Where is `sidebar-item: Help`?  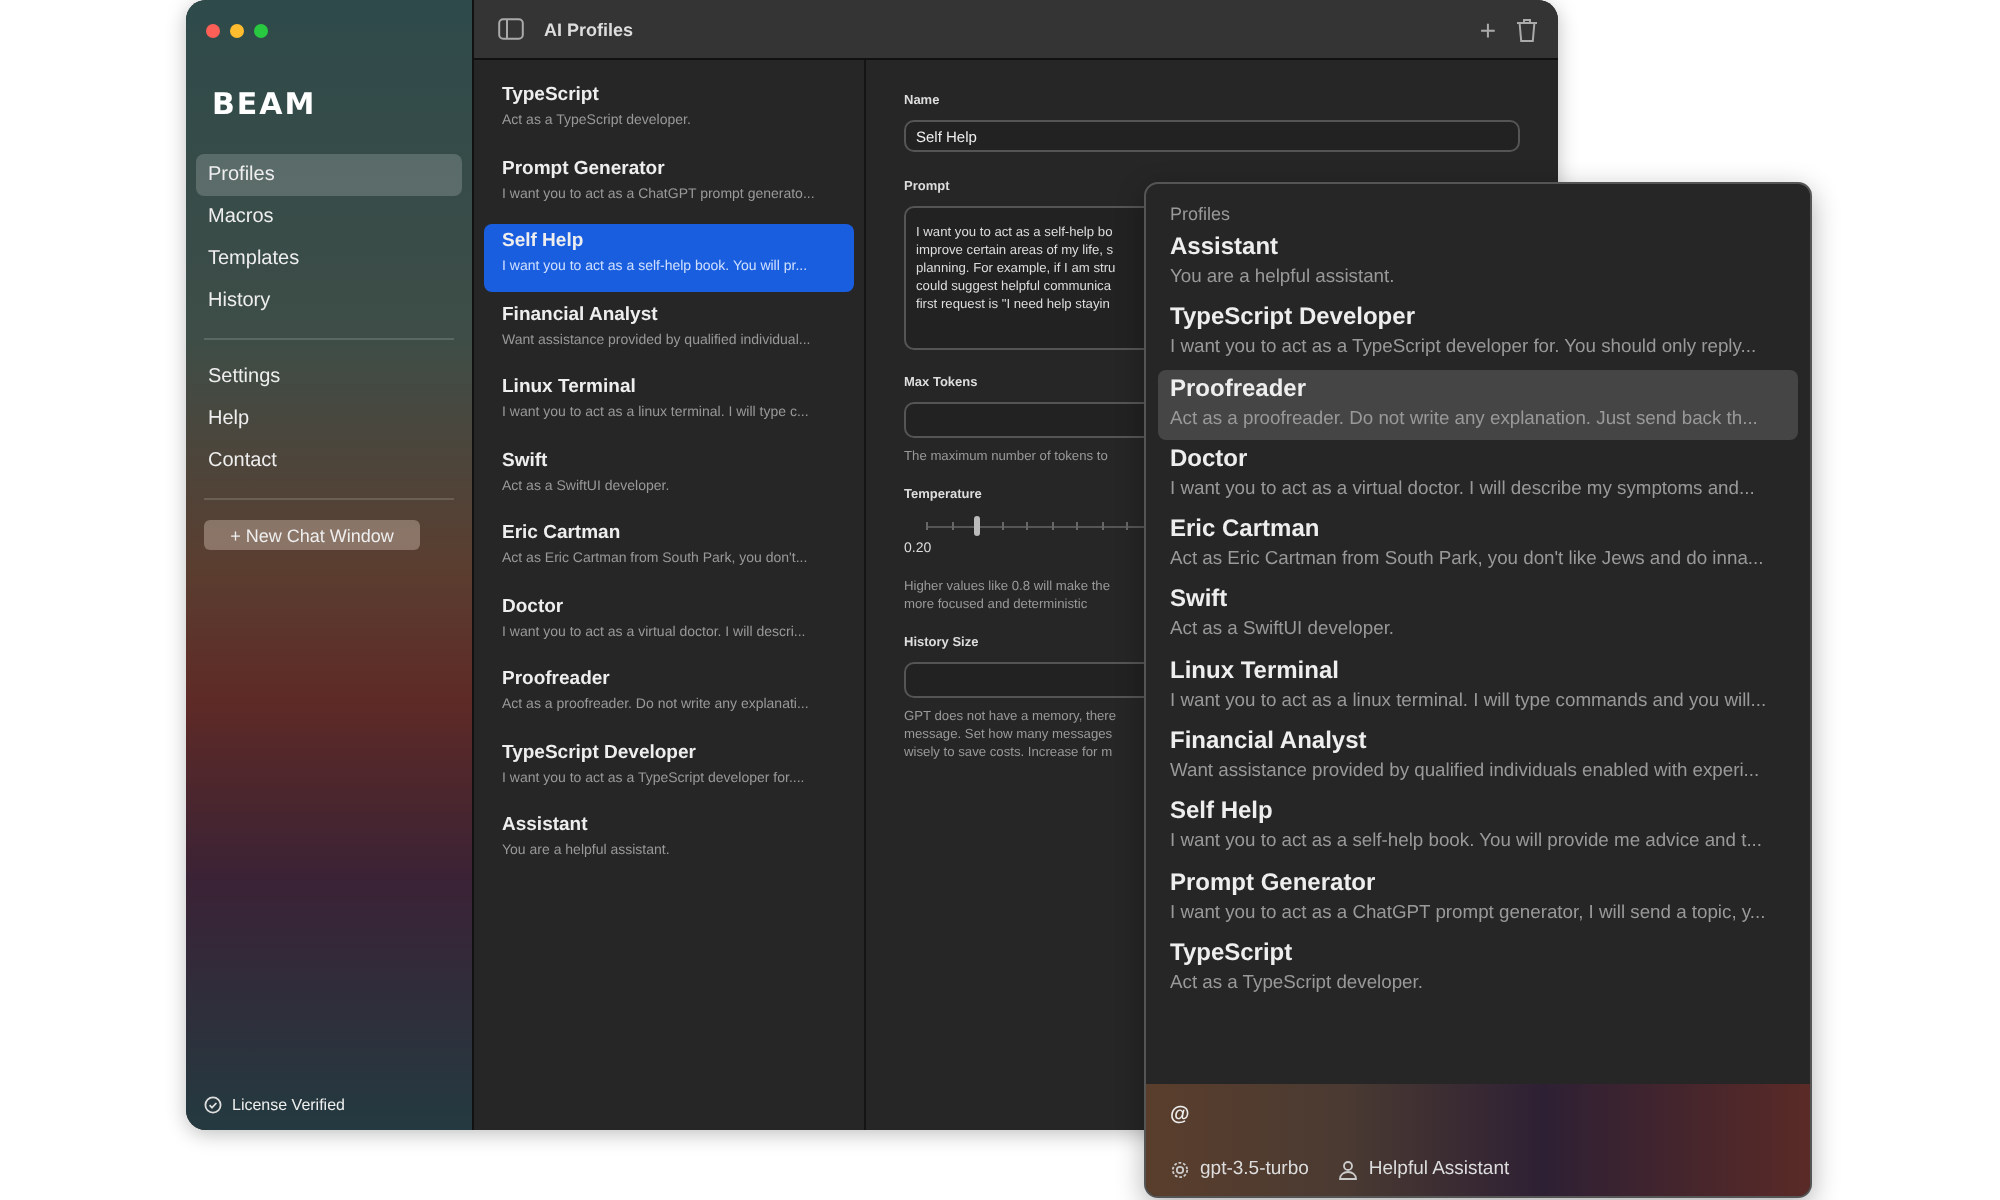
sidebar-item: Help is located at coordinates (329, 419).